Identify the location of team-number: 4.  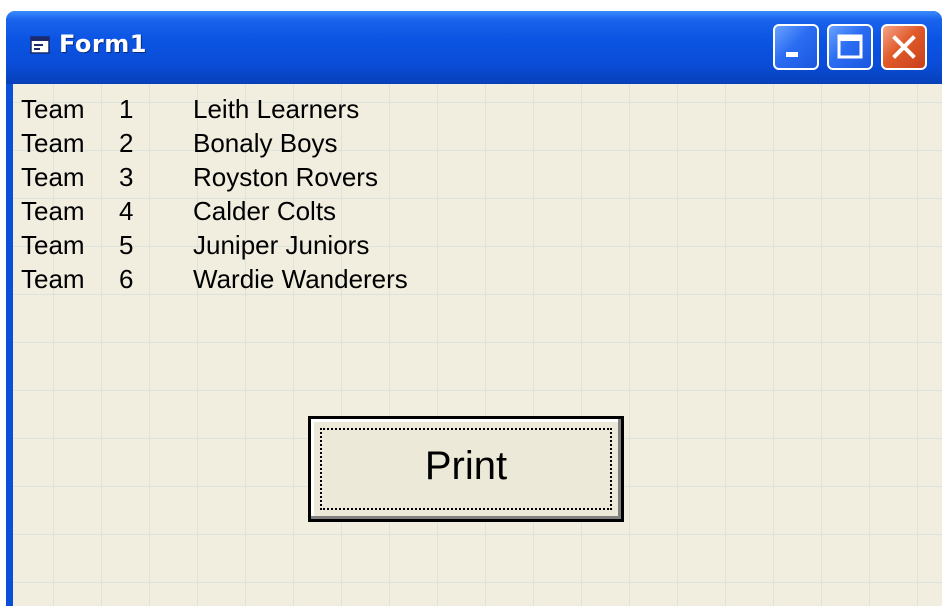
(126, 211).